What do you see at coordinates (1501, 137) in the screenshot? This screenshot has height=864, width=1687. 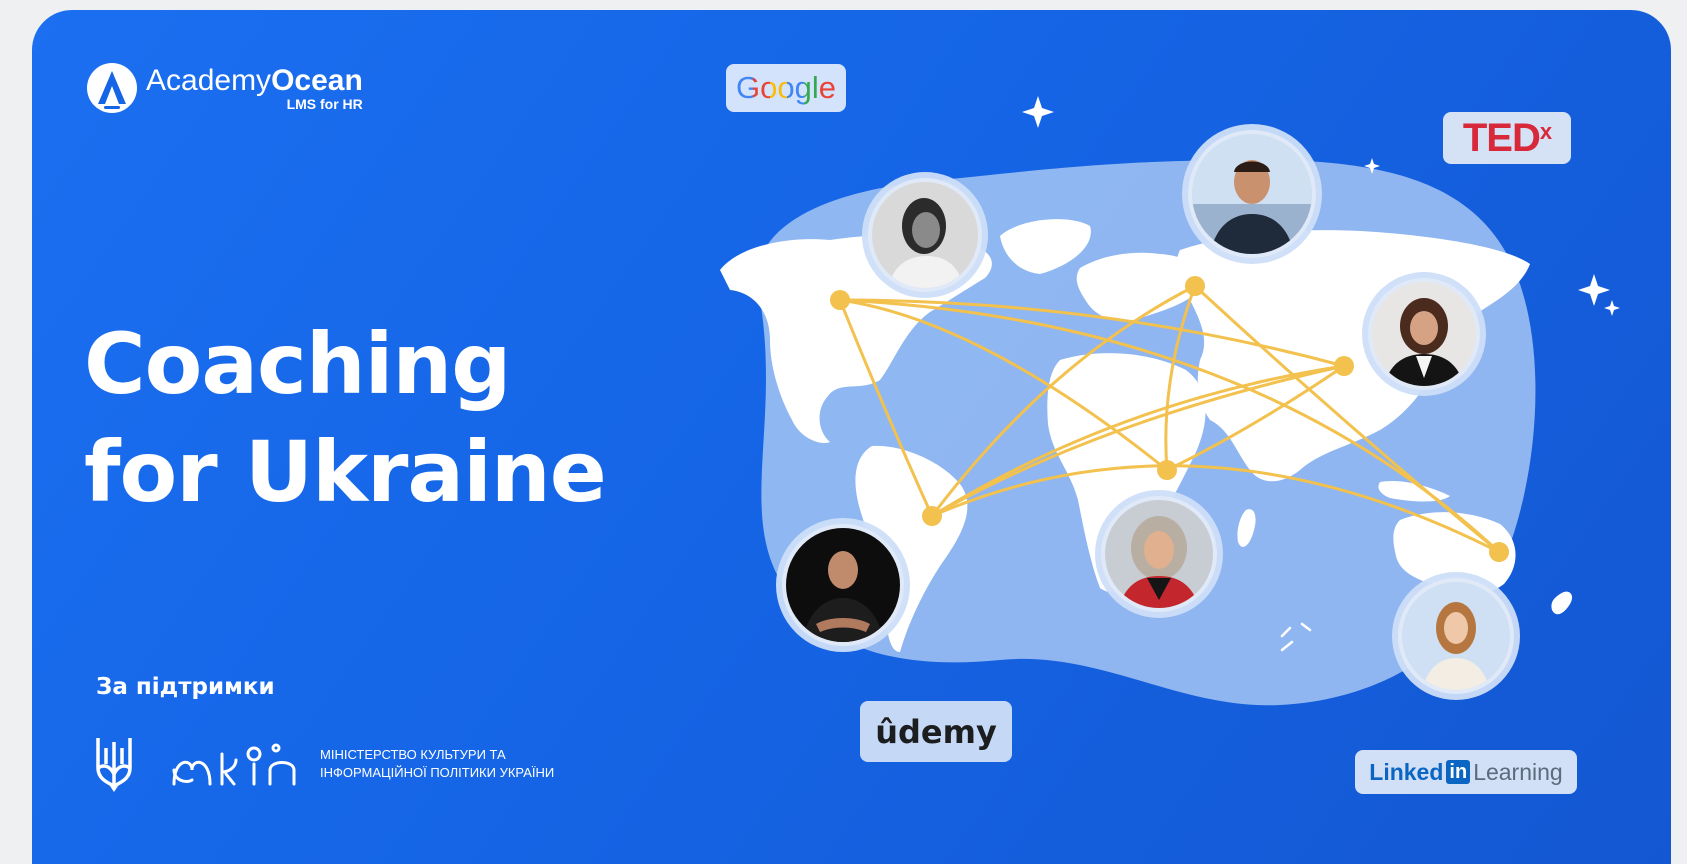 I see `tedx-logo-text: TED` at bounding box center [1501, 137].